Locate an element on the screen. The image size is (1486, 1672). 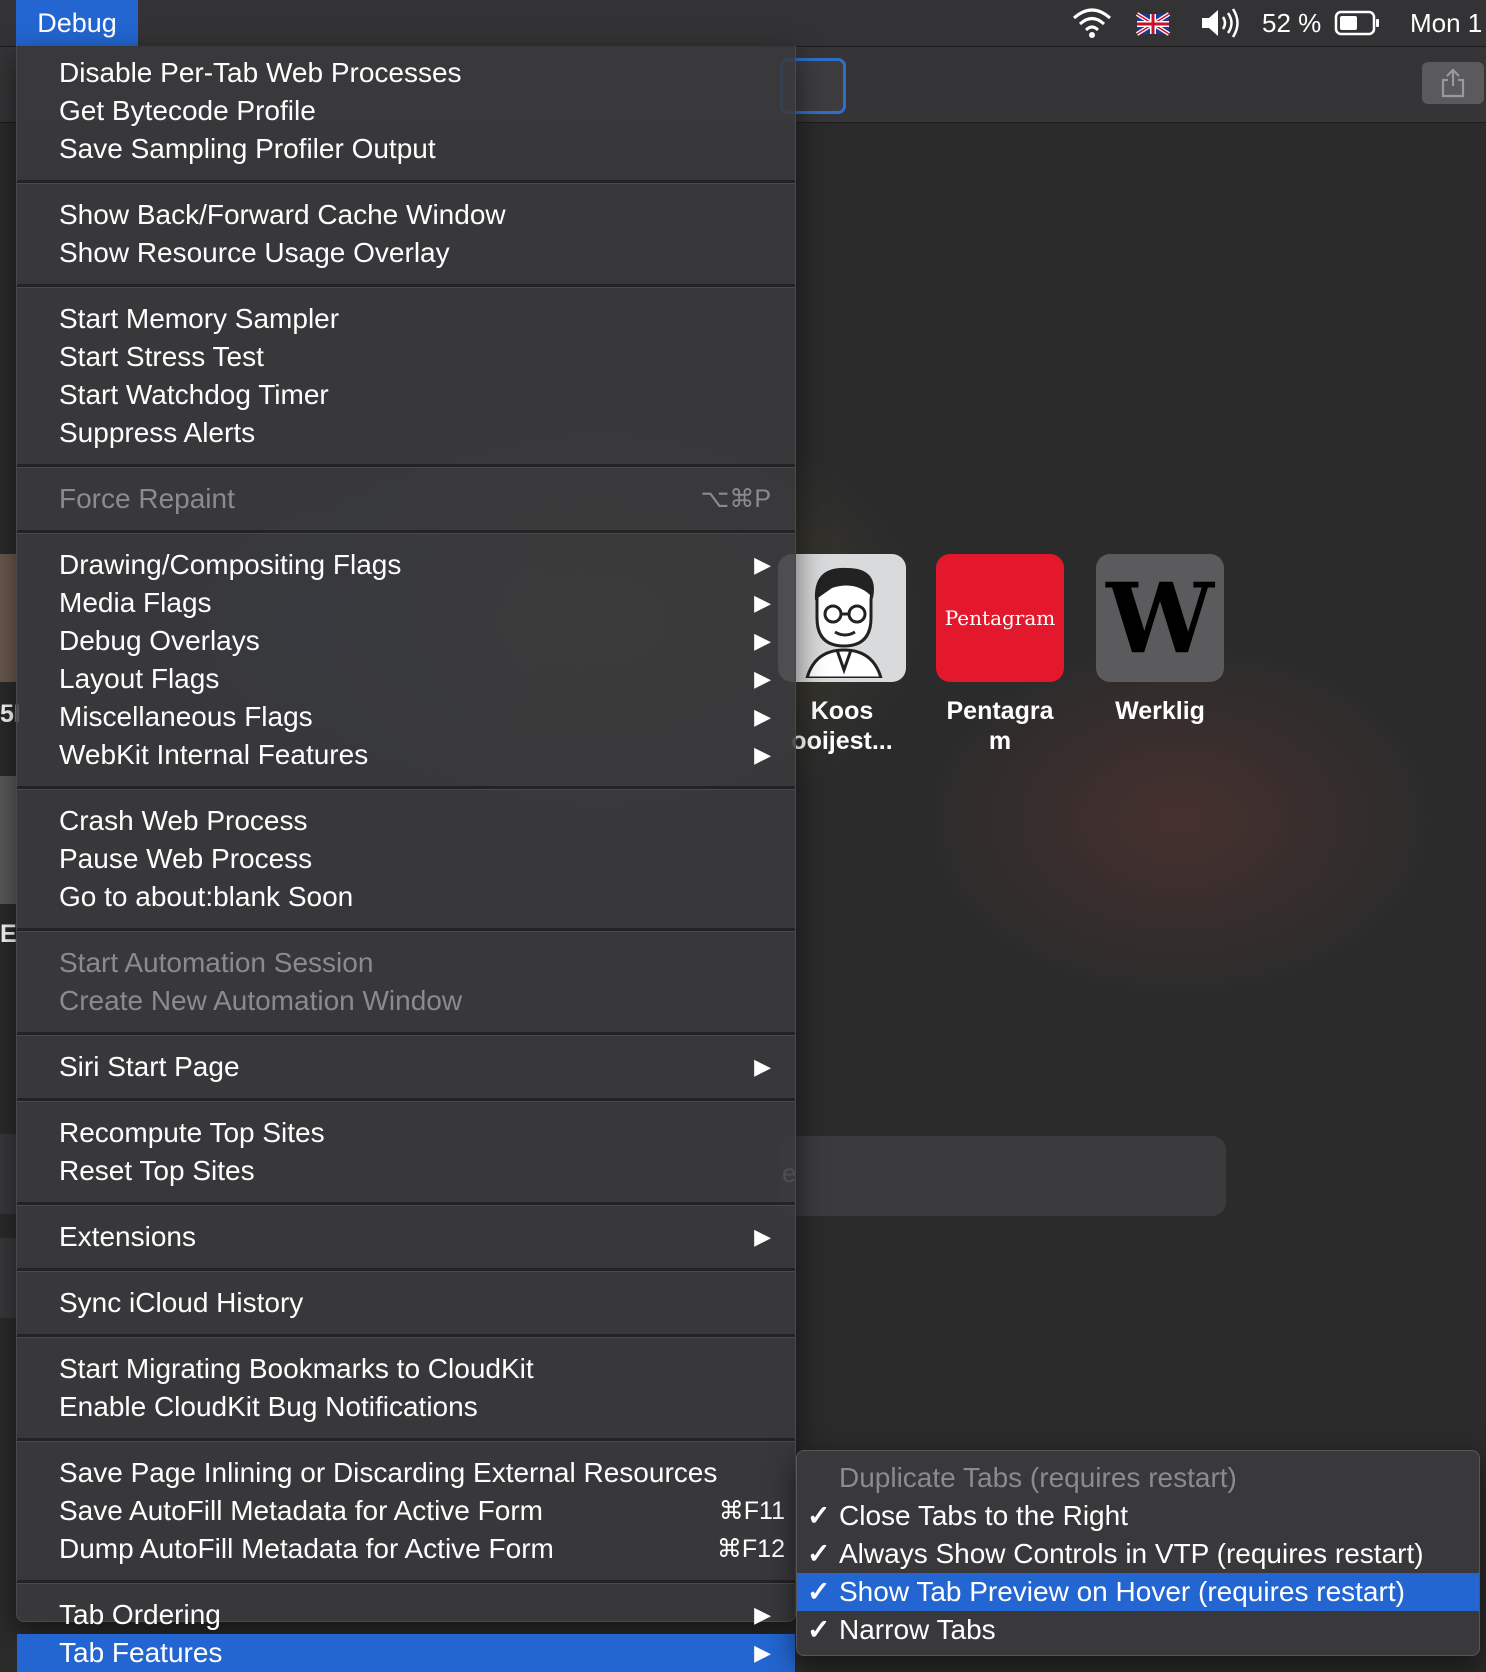
menu-item-label: Show Back/Forward Cache Window is located at coordinates (282, 214).